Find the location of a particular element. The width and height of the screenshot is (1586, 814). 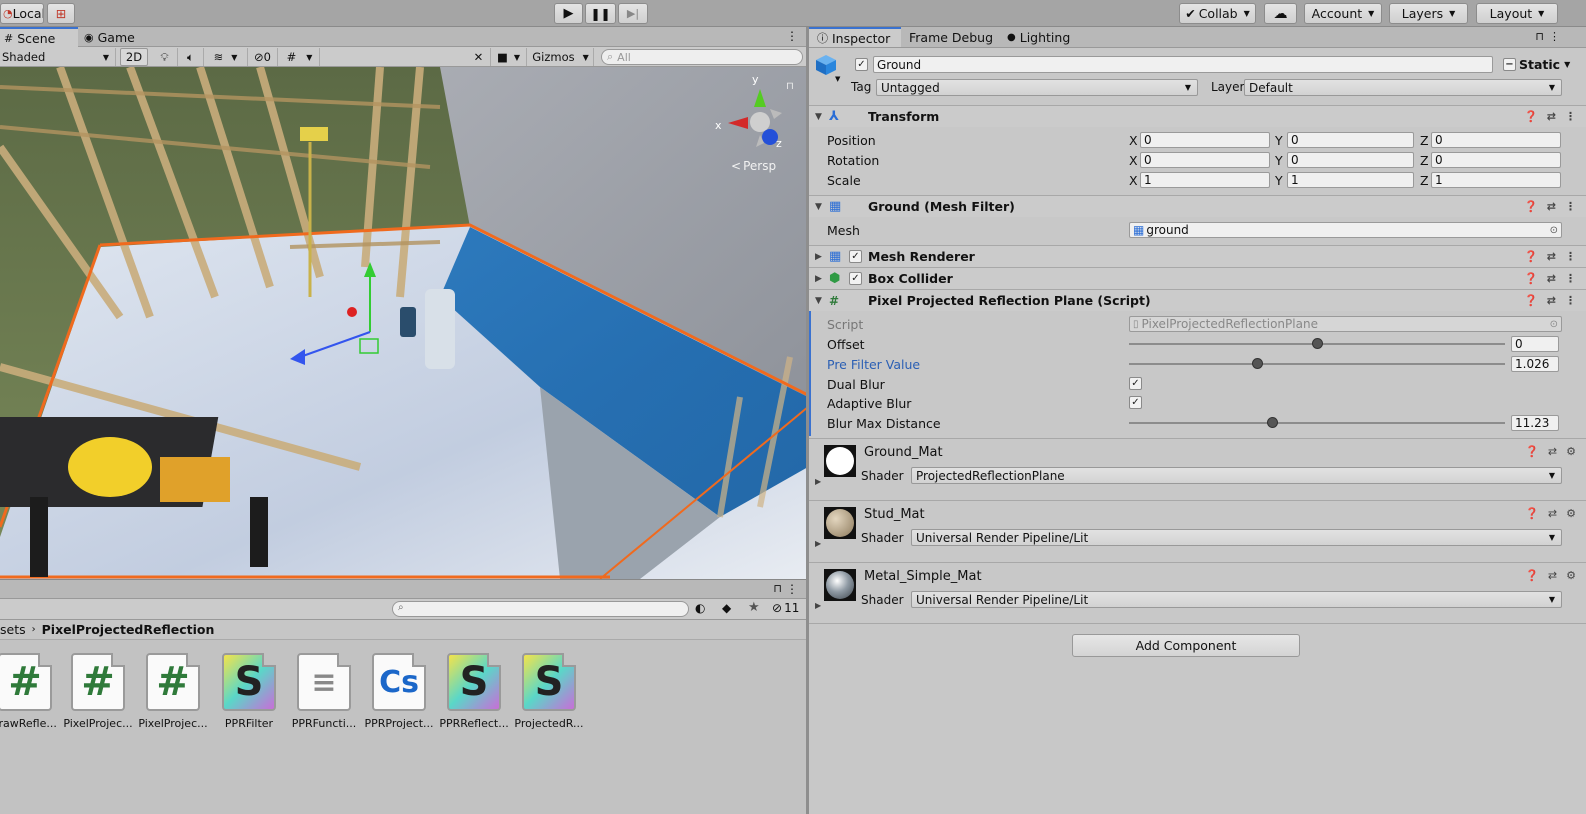

tab-inspector: ⓘ Inspector is located at coordinates (855, 37).